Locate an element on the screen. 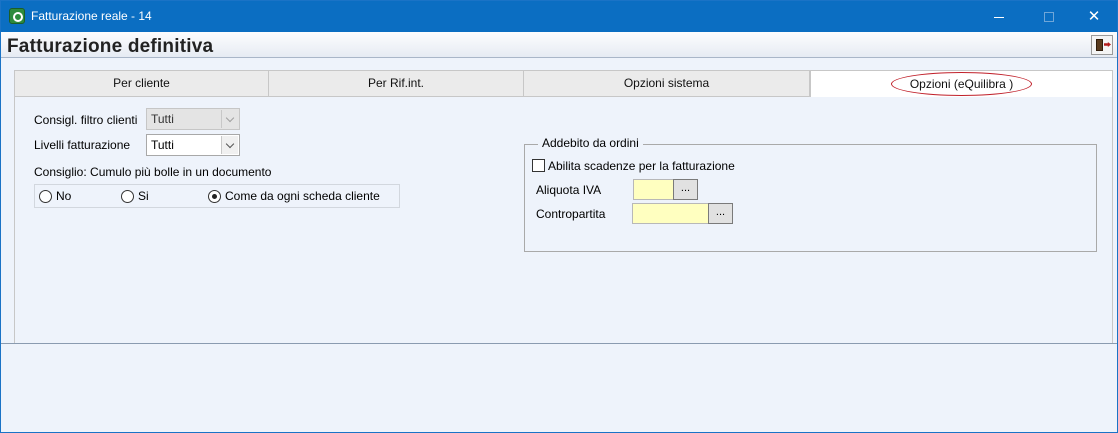  radio-label: Come da ogni scheda cliente is located at coordinates (302, 196).